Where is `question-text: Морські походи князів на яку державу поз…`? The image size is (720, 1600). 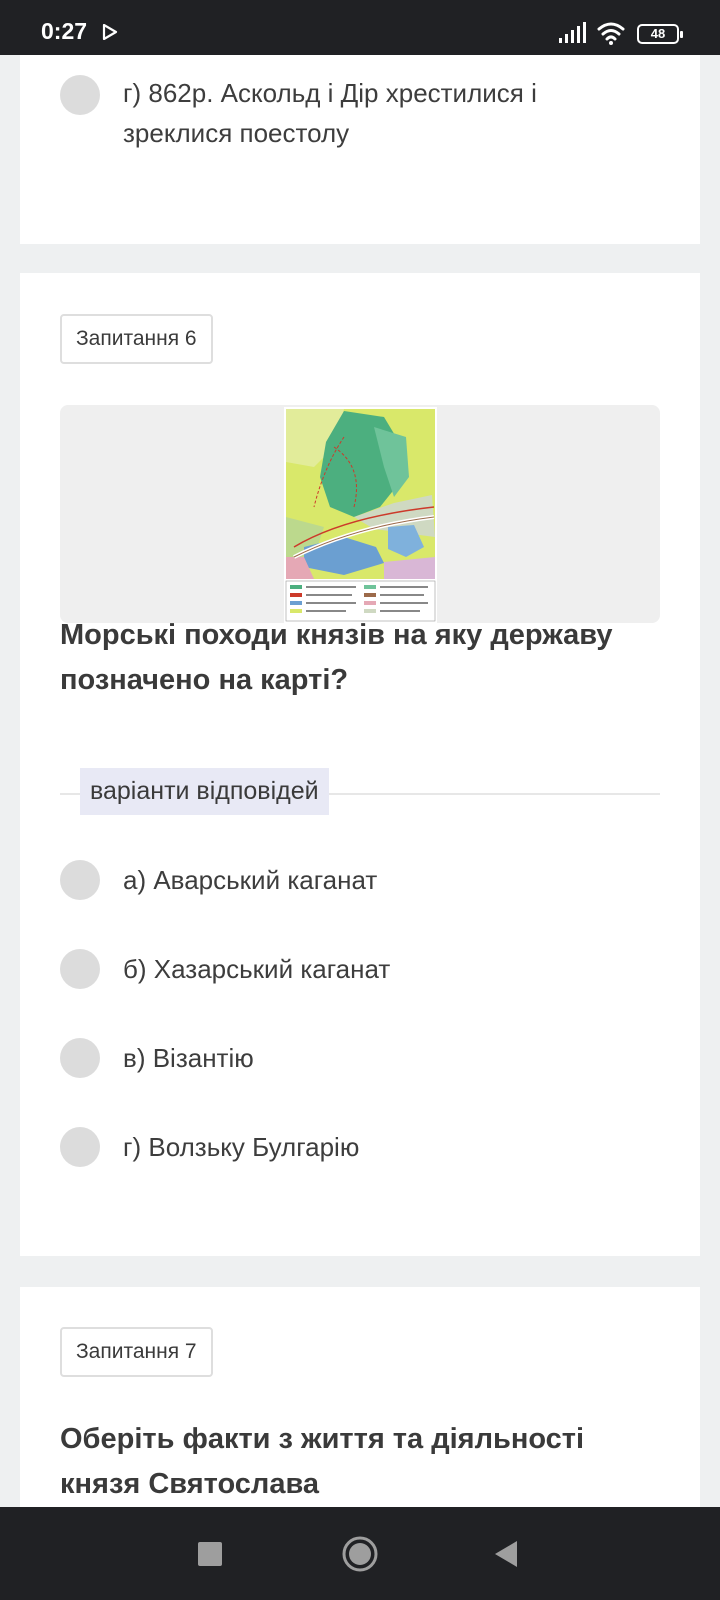 question-text: Морські походи князів на яку державу поз… is located at coordinates (336, 657).